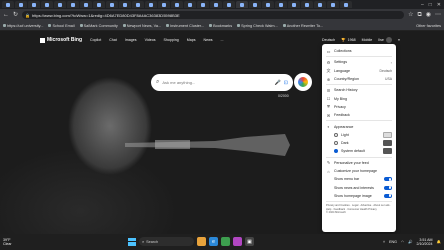 The width and height of the screenshot is (444, 250). I want to click on back-arrow-icon: ←, so click(6, 15).